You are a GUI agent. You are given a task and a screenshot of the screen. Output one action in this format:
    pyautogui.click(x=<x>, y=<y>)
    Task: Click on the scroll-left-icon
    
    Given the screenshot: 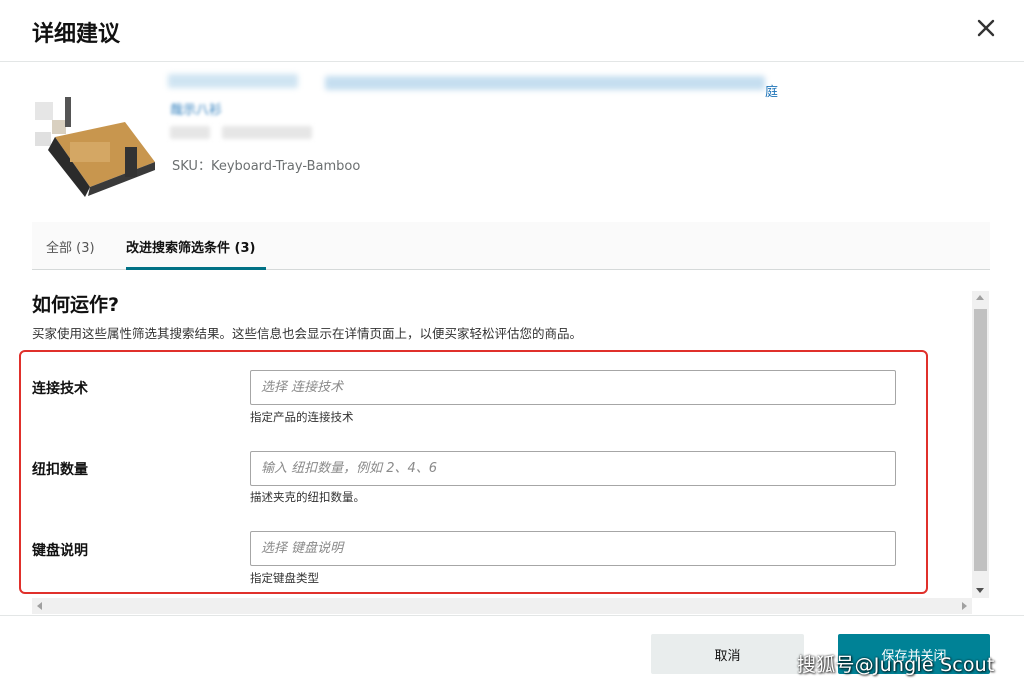 What is the action you would take?
    pyautogui.click(x=39, y=606)
    